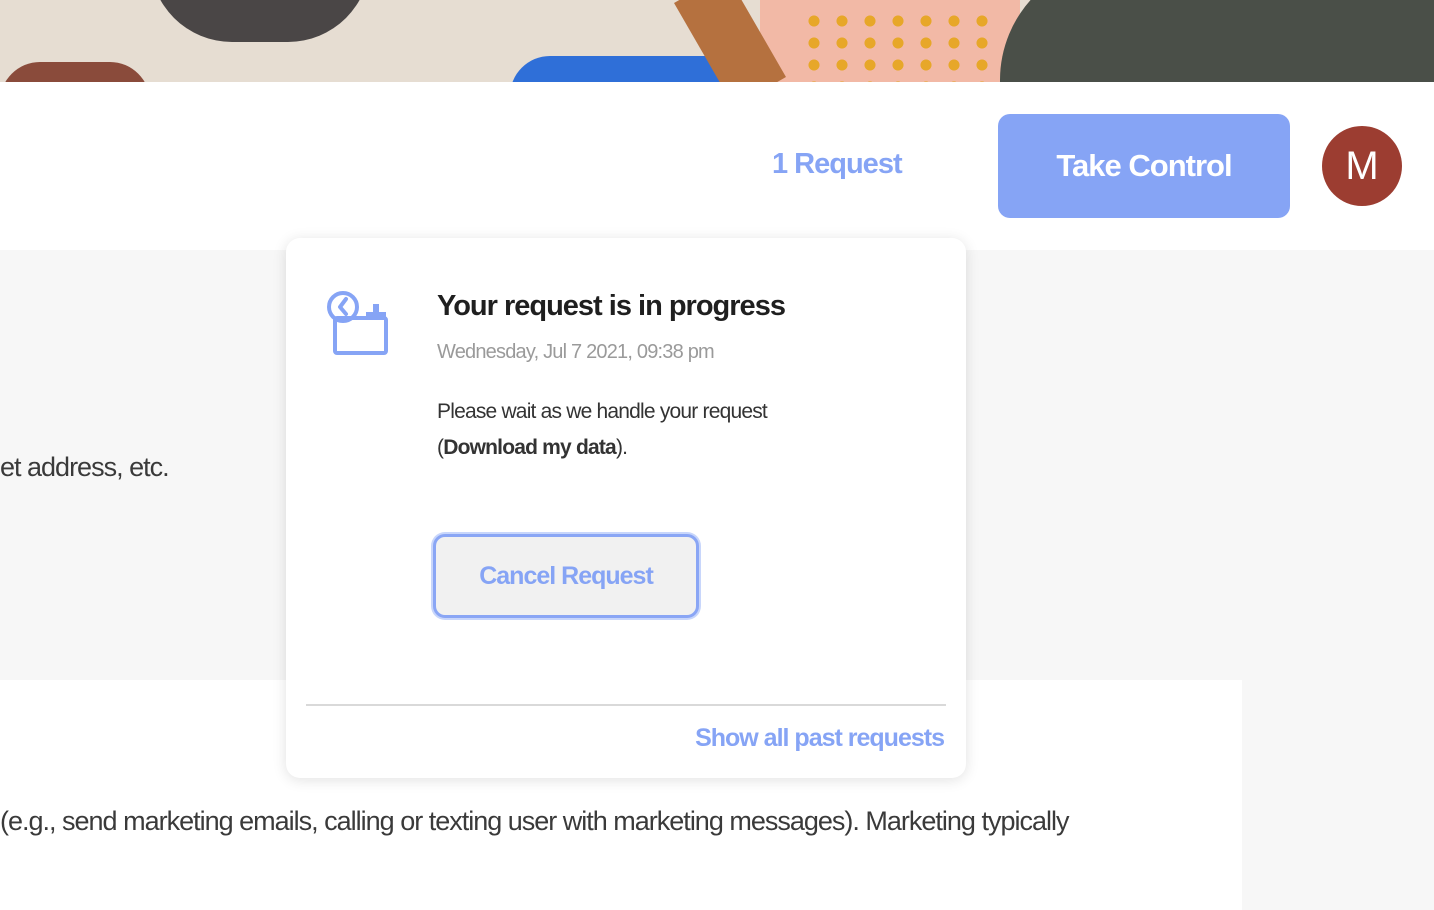 The height and width of the screenshot is (910, 1434). Describe the element at coordinates (1338, 795) in the screenshot. I see `right-gutter` at that location.